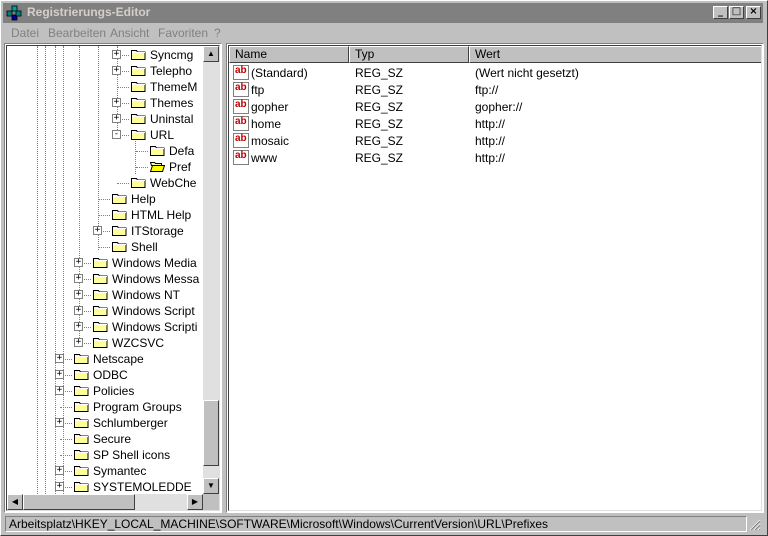 The width and height of the screenshot is (768, 536). Describe the element at coordinates (105, 471) in the screenshot. I see `tree-node: + Symantec` at that location.